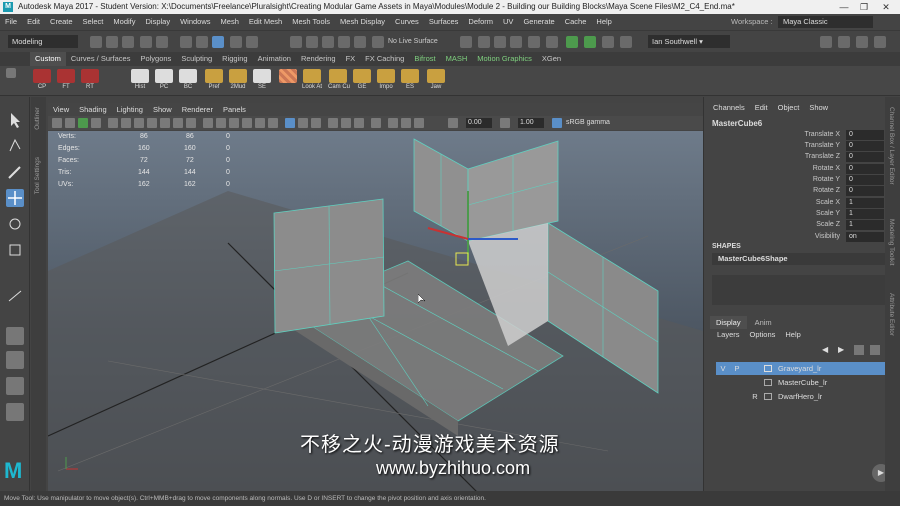  I want to click on move-layer-up-icon: ◀, so click(827, 350).